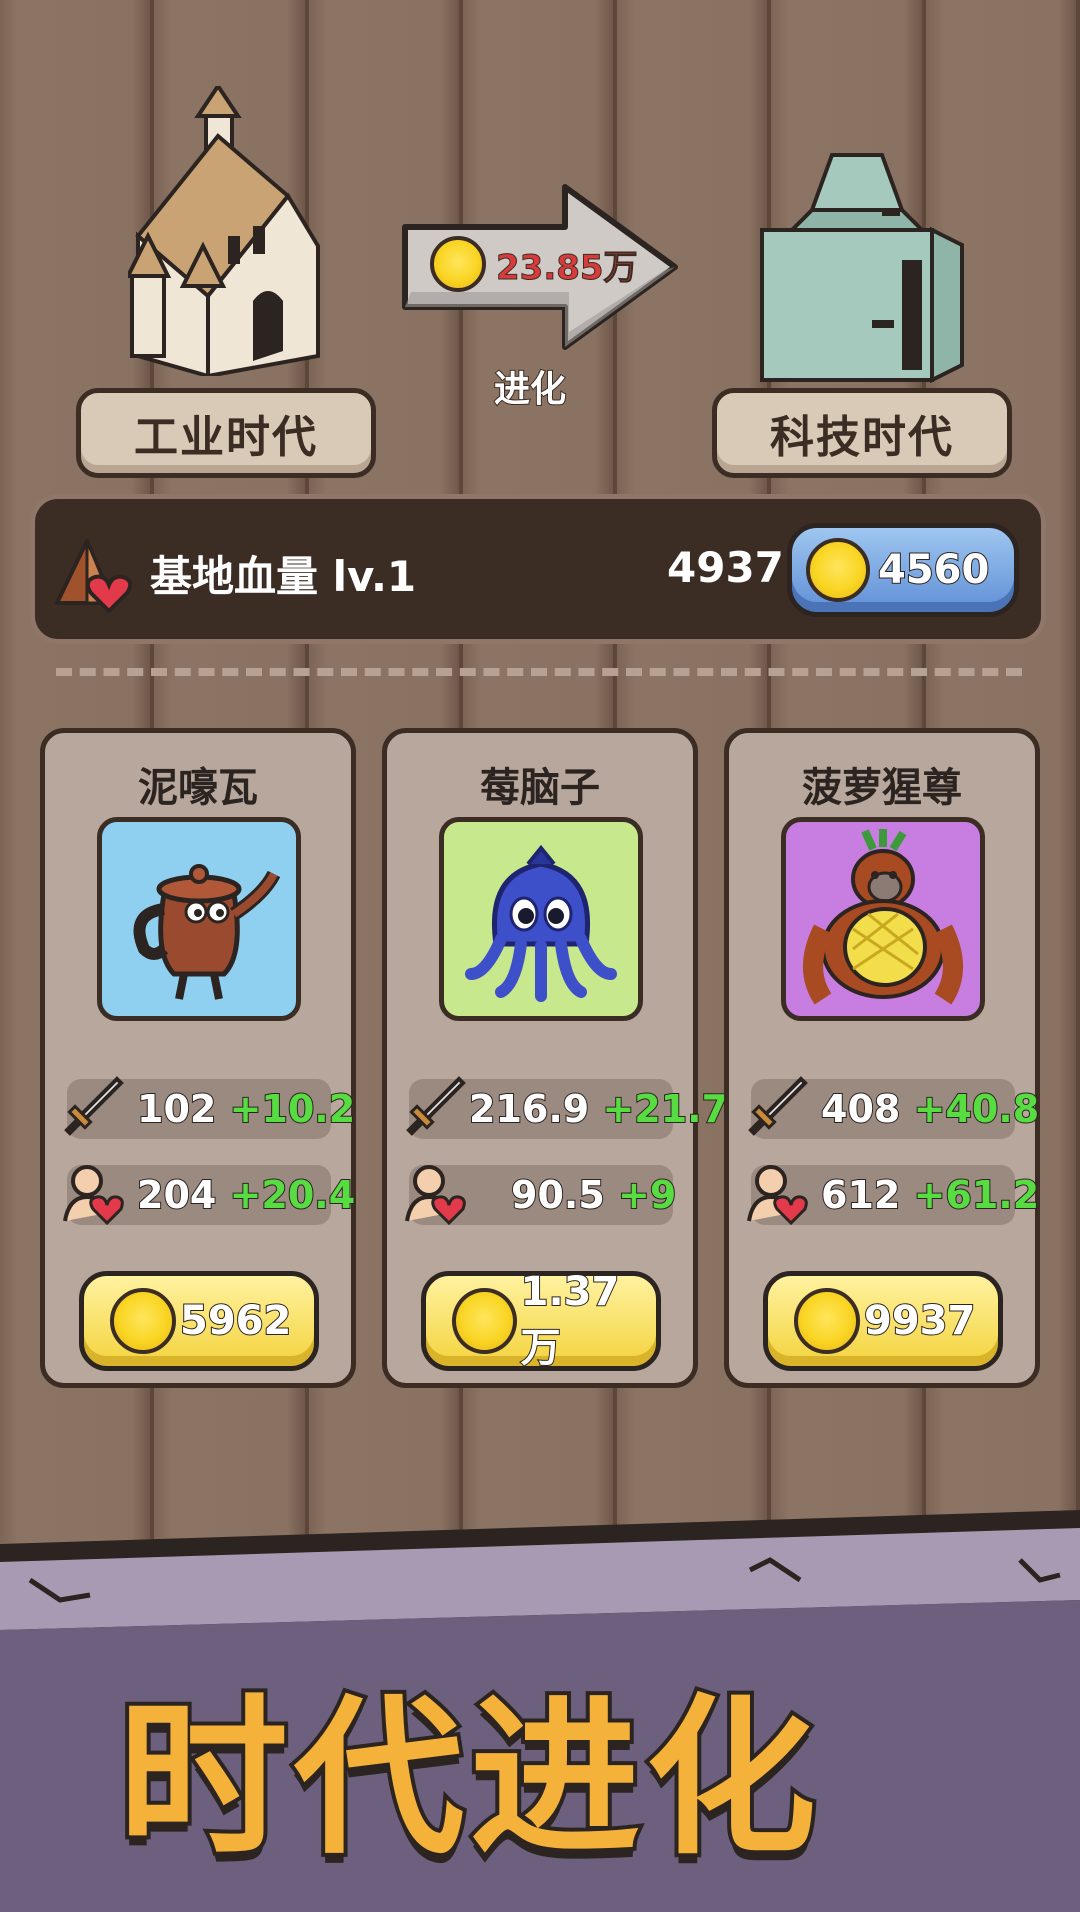 Image resolution: width=1080 pixels, height=1912 pixels. I want to click on unit-name: 泥嚎瓦, so click(198, 788).